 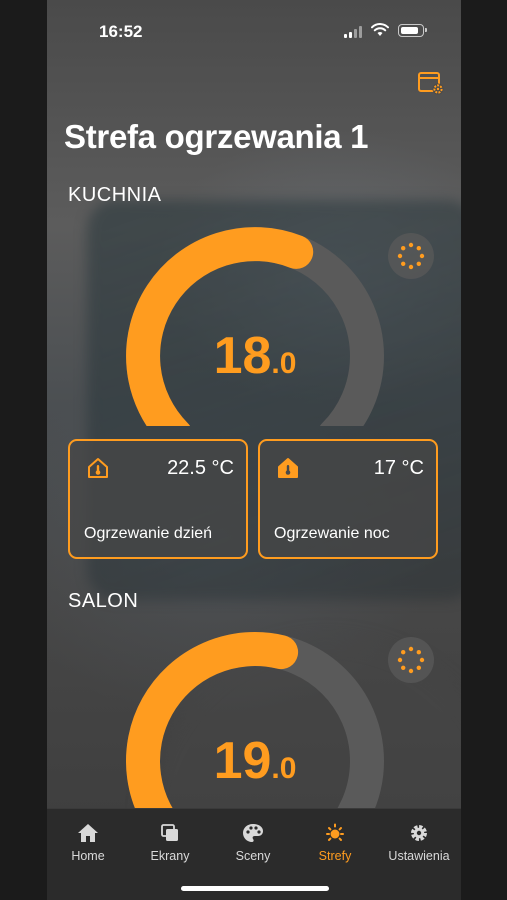 What do you see at coordinates (216, 136) in the screenshot?
I see `page-title: Strefa ogrzewania 1` at bounding box center [216, 136].